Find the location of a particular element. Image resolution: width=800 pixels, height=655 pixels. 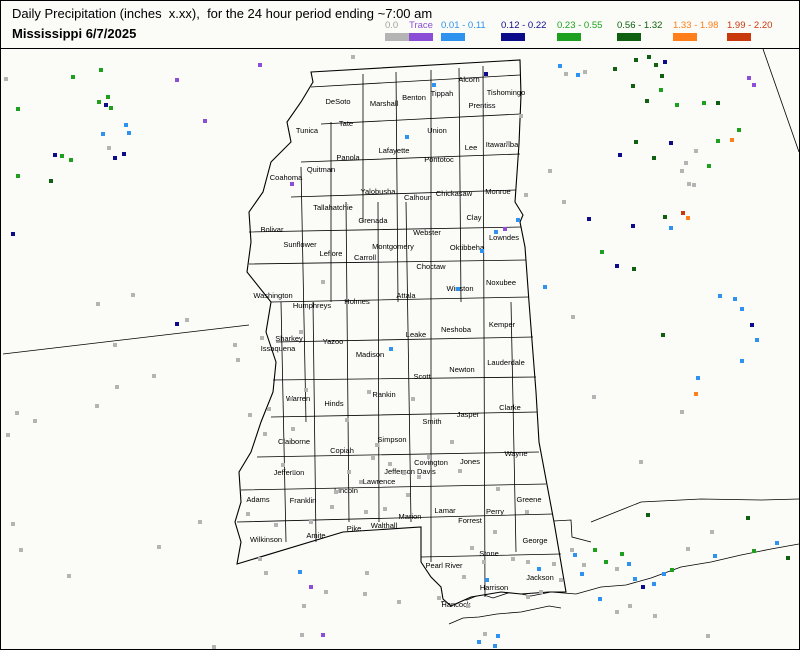

county-label: Madison is located at coordinates (370, 354).